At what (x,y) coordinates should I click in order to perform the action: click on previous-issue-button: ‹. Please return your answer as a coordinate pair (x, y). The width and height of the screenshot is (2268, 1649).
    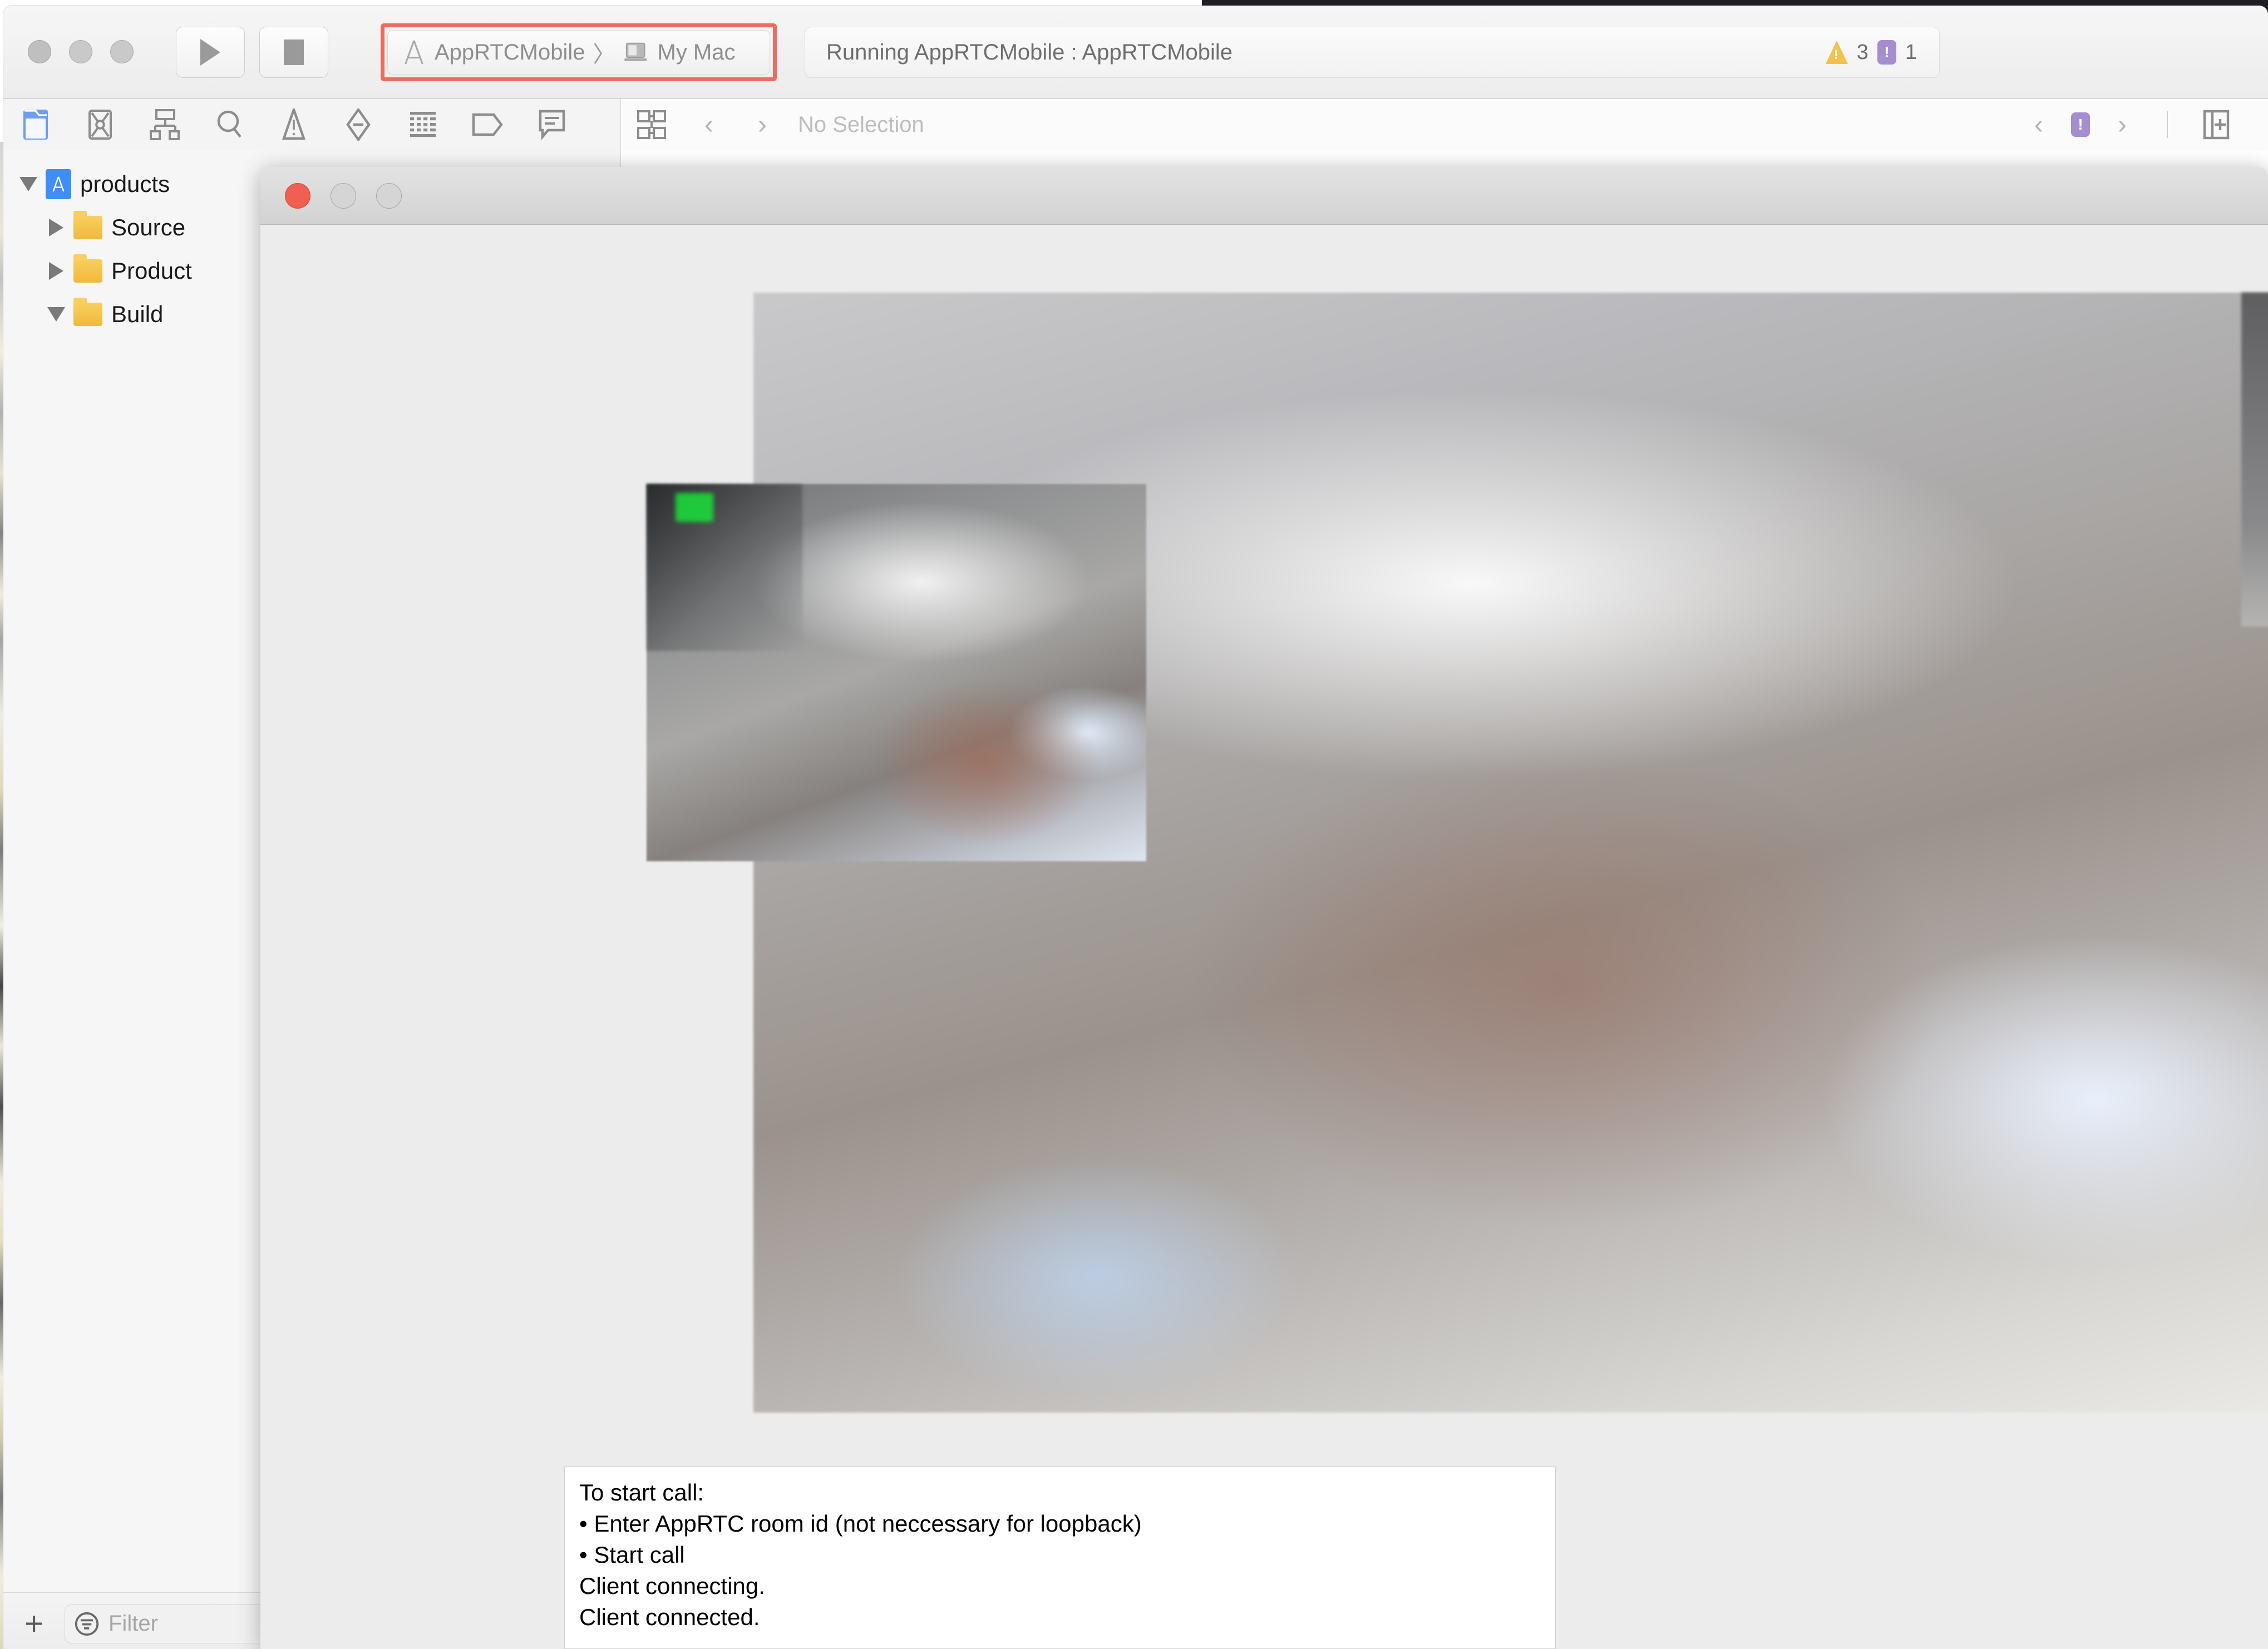
    Looking at the image, I should click on (2038, 125).